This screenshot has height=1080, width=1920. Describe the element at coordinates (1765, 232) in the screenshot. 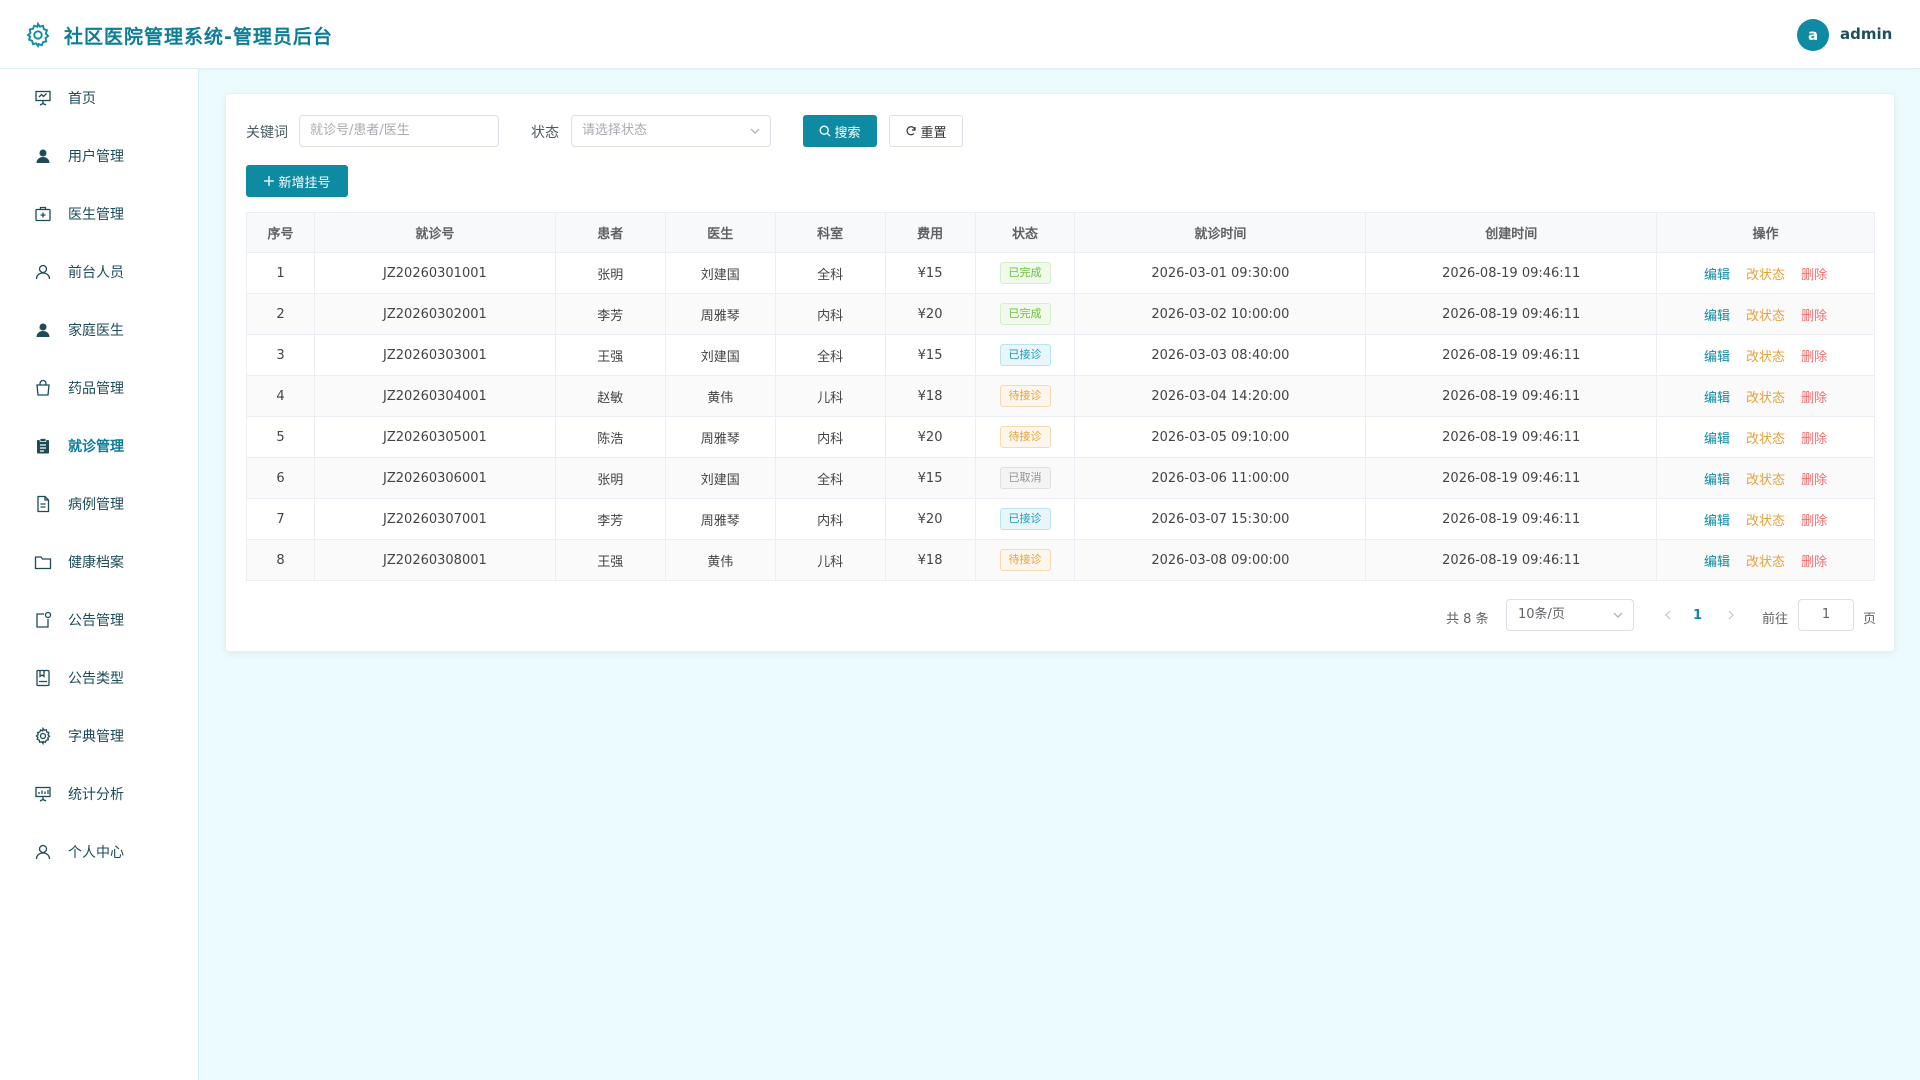

I see `column-header: 操作` at that location.